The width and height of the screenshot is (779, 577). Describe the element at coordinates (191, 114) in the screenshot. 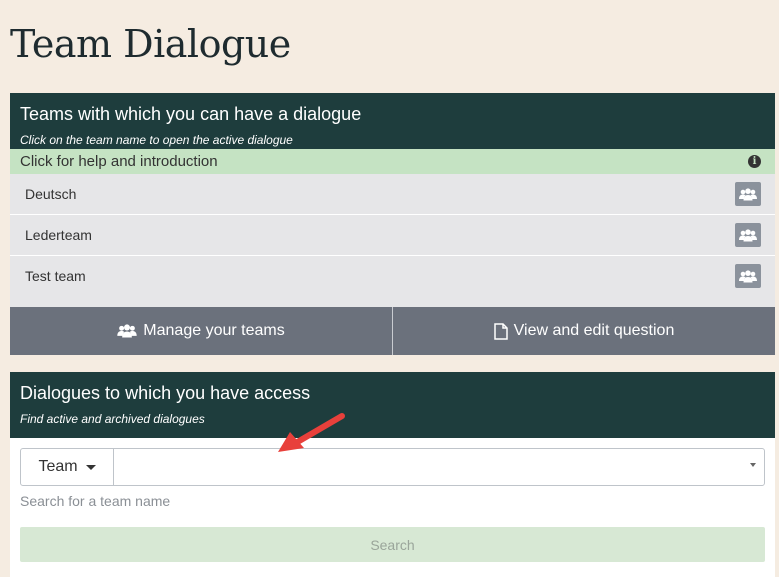

I see `teams-panel-heading: Teams with which you can have a dialogue` at that location.